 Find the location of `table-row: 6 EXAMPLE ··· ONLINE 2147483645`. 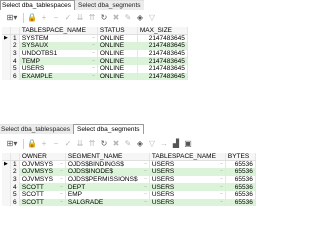

table-row: 6 EXAMPLE ··· ONLINE 2147483645 is located at coordinates (95, 76).